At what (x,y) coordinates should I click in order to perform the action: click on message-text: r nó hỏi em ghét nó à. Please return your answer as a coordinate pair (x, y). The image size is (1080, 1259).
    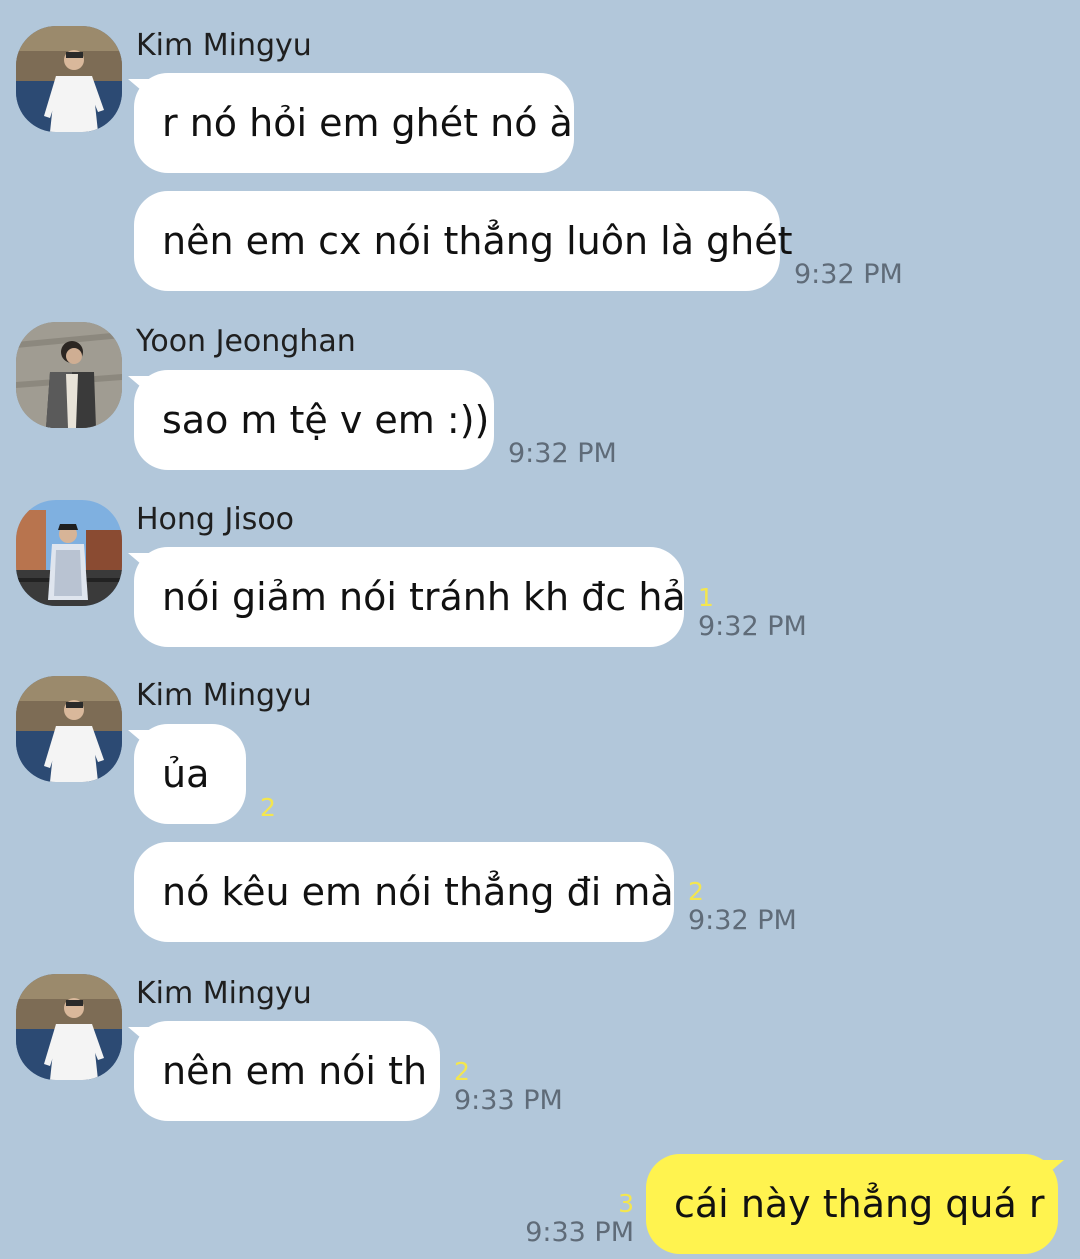
    Looking at the image, I should click on (367, 123).